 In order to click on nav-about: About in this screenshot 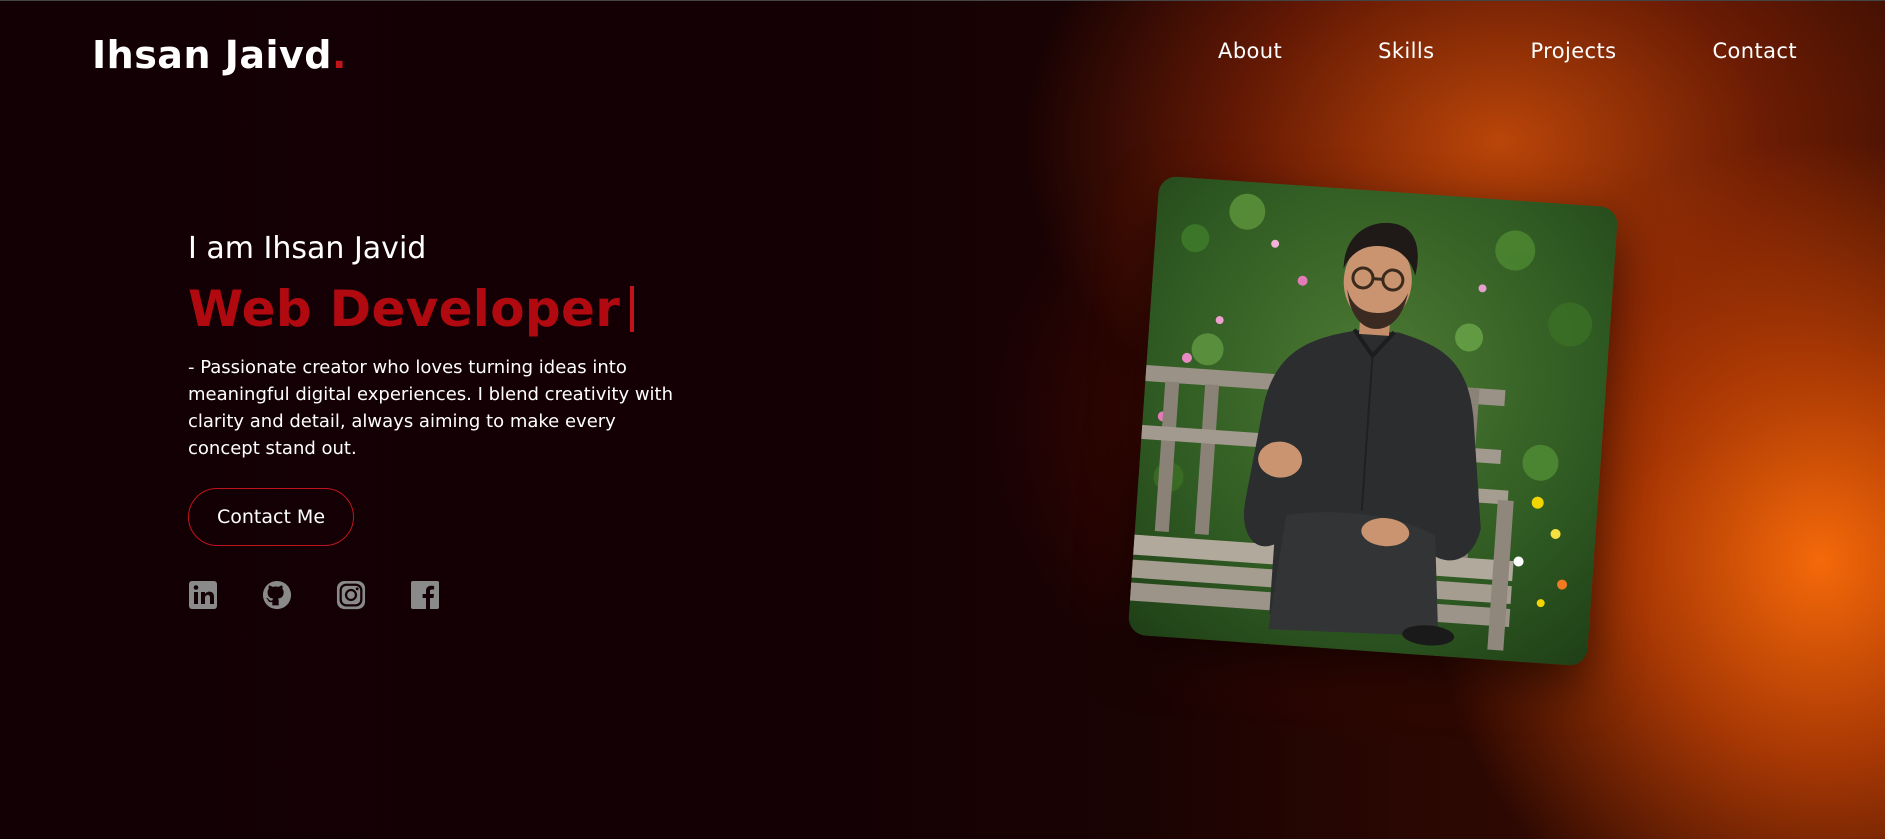, I will do `click(1250, 51)`.